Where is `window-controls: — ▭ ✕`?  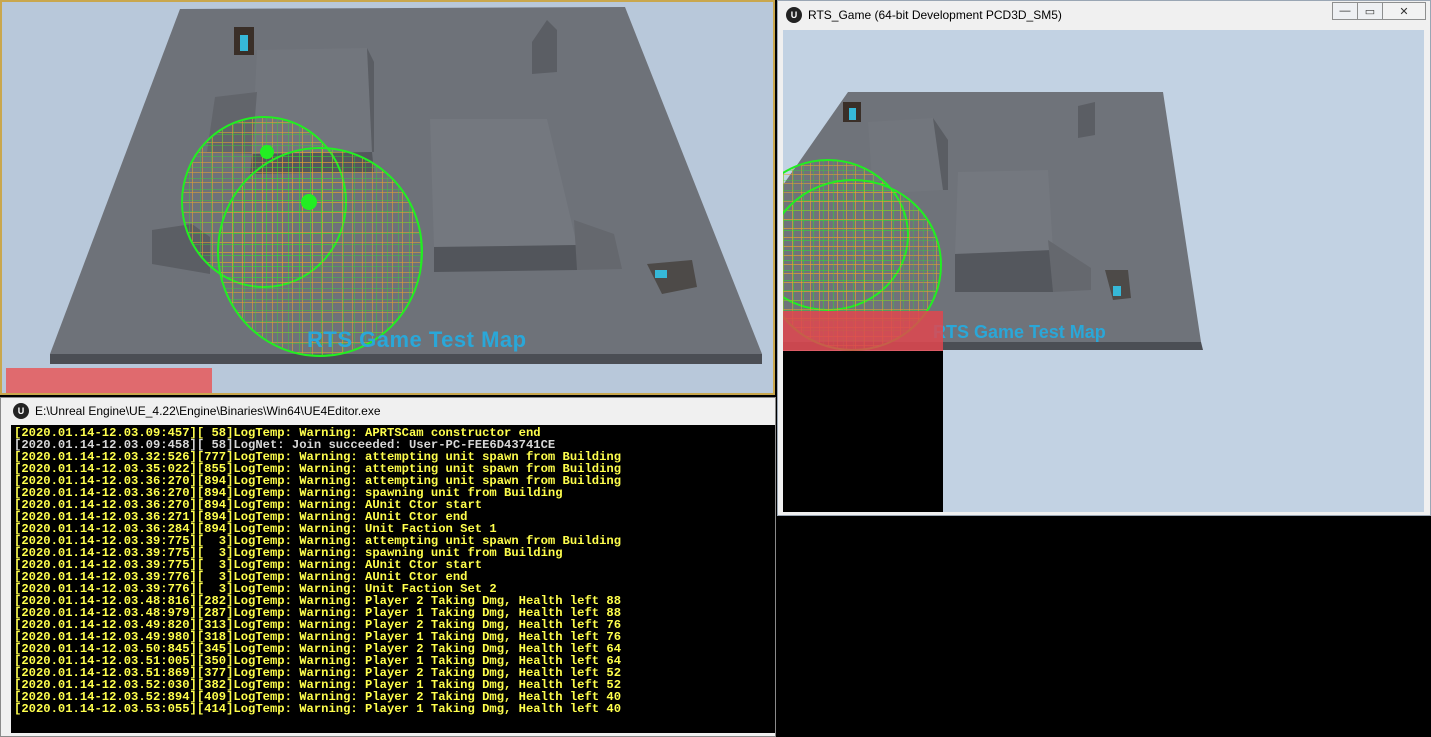
window-controls: — ▭ ✕ is located at coordinates (1379, 11).